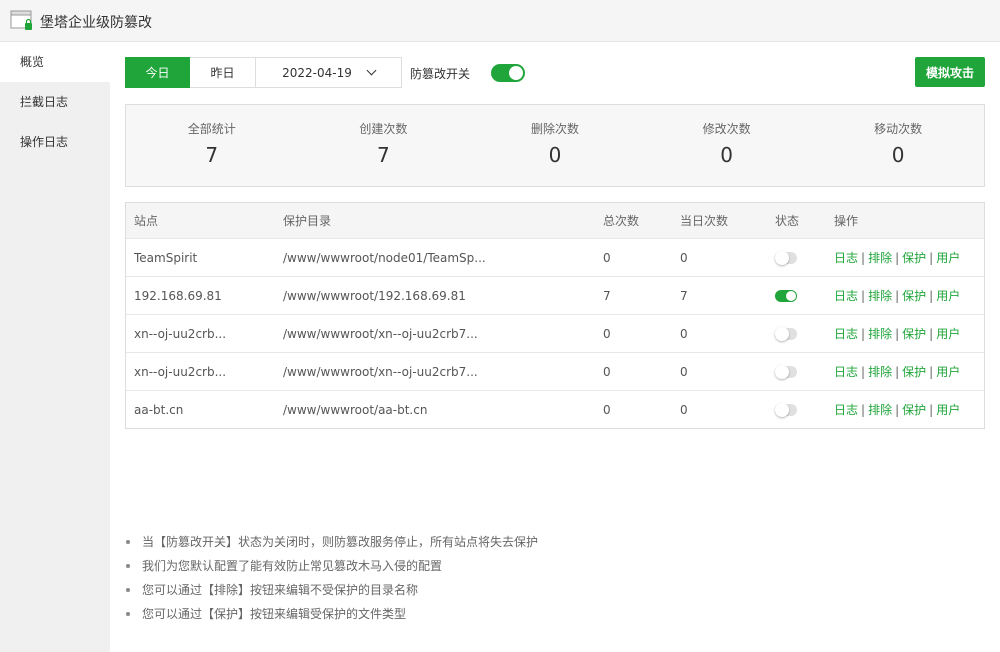  Describe the element at coordinates (223, 72) in the screenshot. I see `yesterday-tab: 昨日` at that location.